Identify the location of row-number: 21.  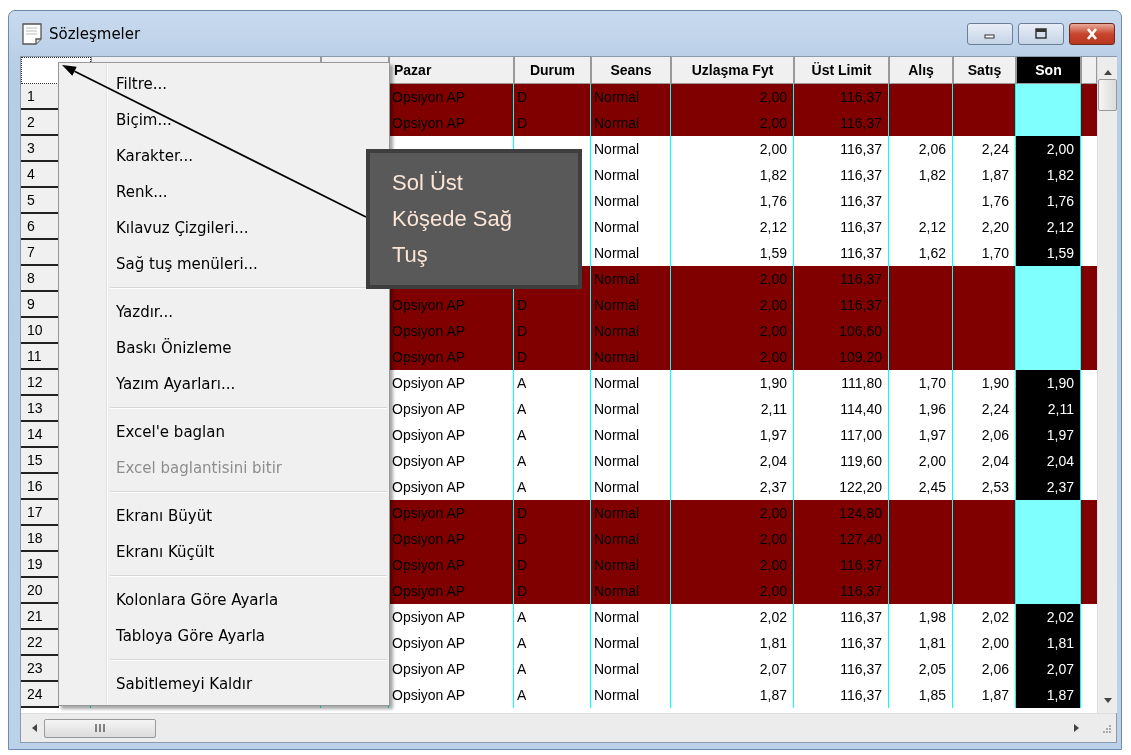
(40, 617).